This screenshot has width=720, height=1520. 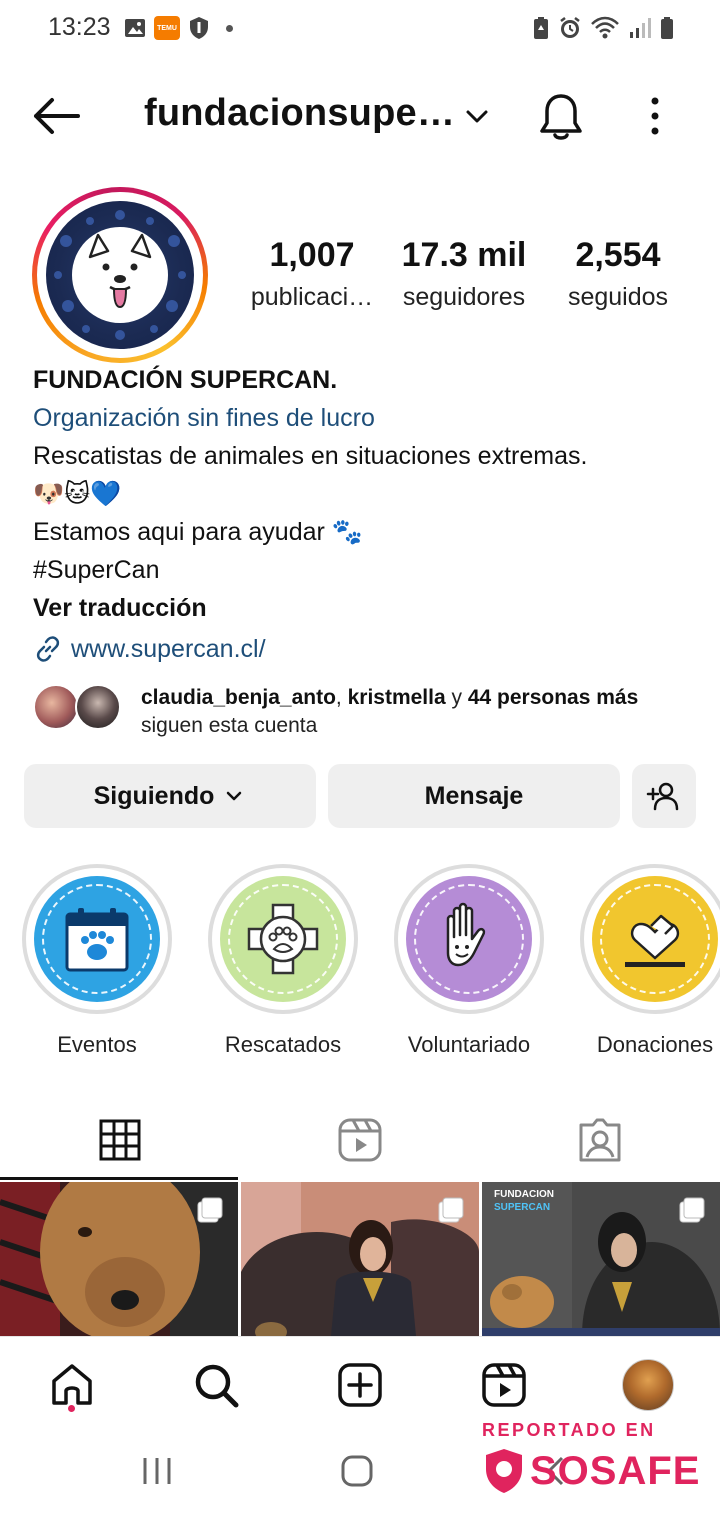 What do you see at coordinates (469, 1044) in the screenshot?
I see `highlight-label: Voluntariado` at bounding box center [469, 1044].